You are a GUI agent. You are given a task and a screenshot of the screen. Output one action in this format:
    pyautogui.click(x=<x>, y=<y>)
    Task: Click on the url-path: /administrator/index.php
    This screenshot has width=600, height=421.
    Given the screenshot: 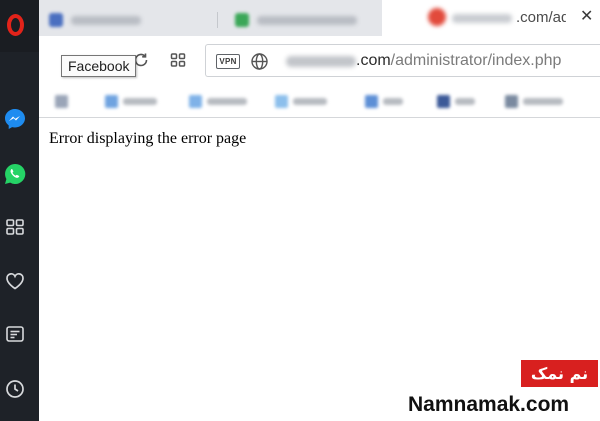 What is the action you would take?
    pyautogui.click(x=476, y=60)
    